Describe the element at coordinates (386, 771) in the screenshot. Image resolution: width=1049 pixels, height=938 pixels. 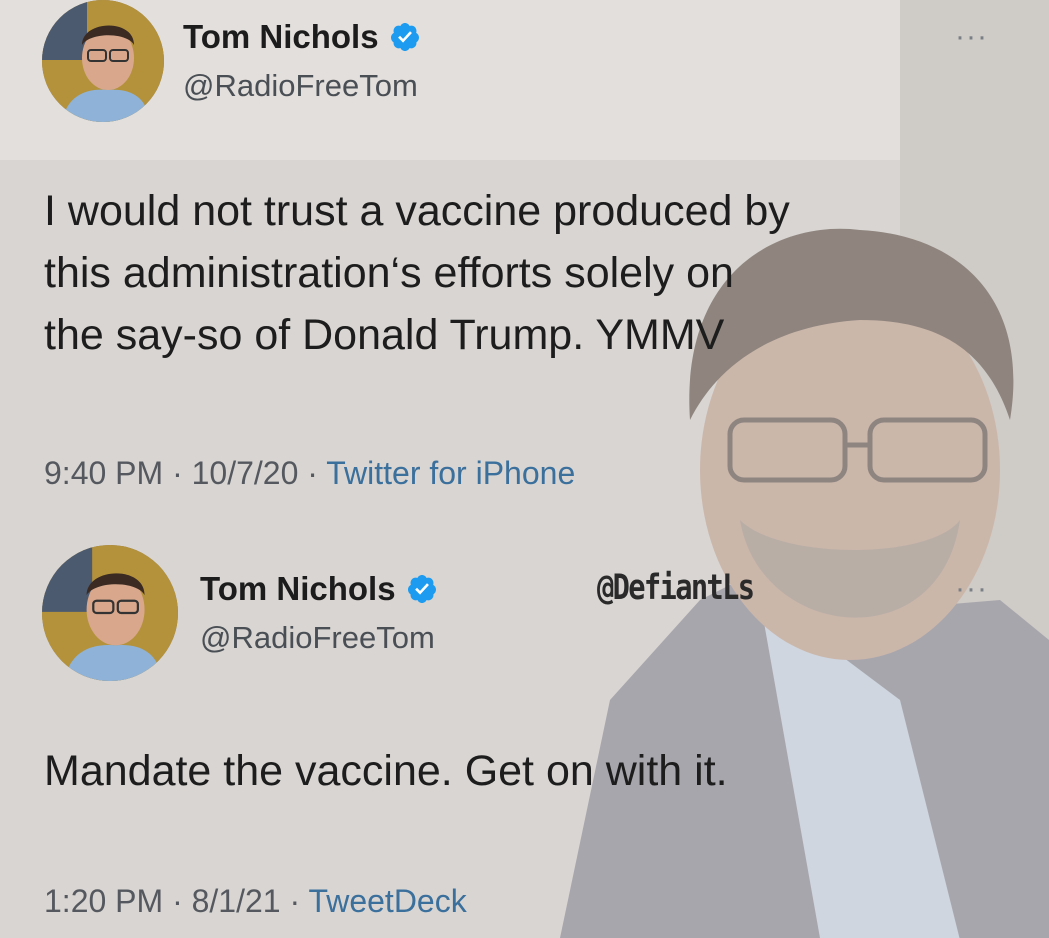
I see `tweet-text: Mandate the vaccine. Get on with it.` at that location.